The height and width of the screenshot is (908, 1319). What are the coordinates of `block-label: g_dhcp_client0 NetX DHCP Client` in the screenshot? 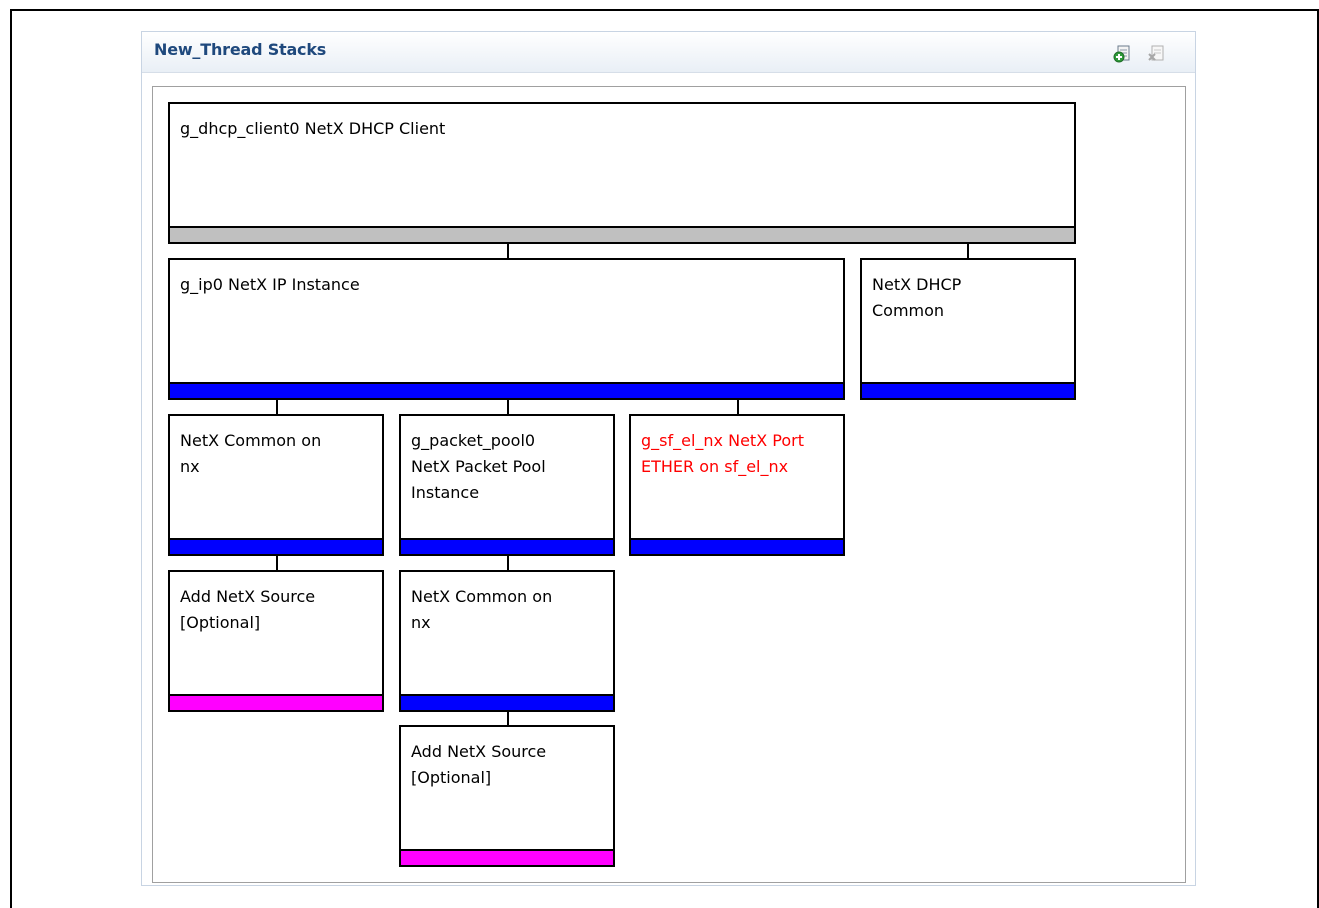 It's located at (313, 128).